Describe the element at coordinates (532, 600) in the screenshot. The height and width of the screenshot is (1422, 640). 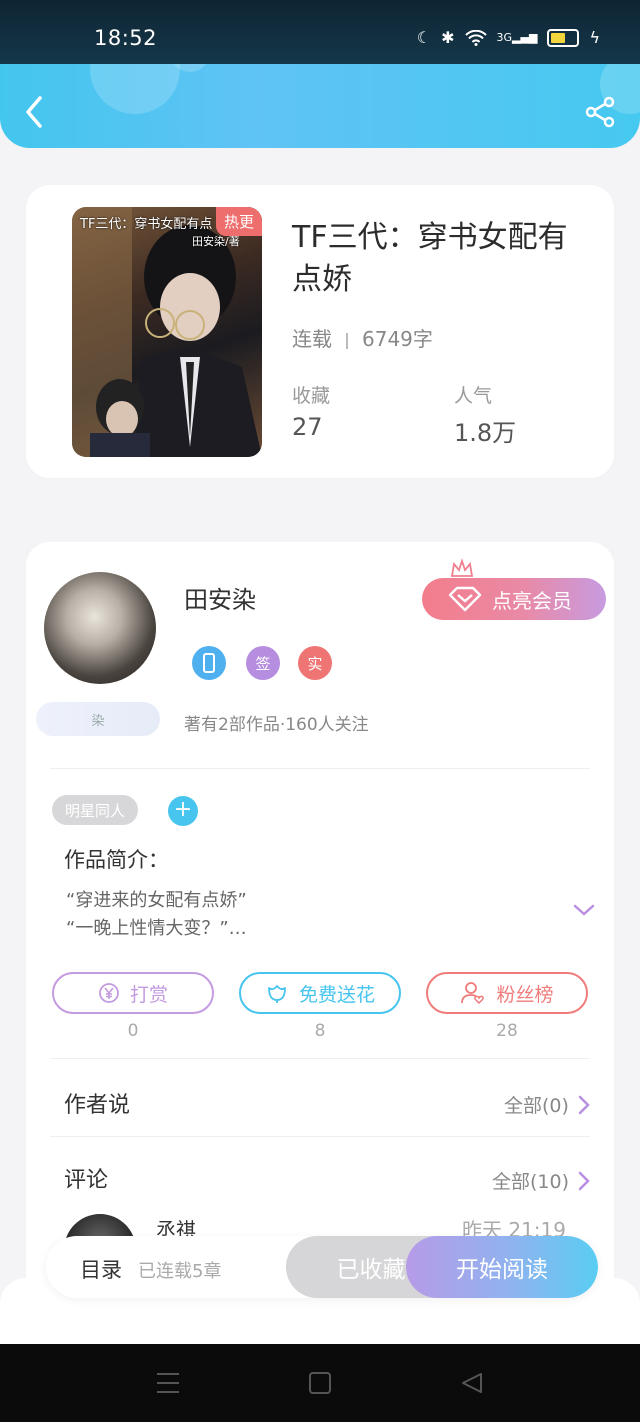
I see `vip-label: 点亮会员` at that location.